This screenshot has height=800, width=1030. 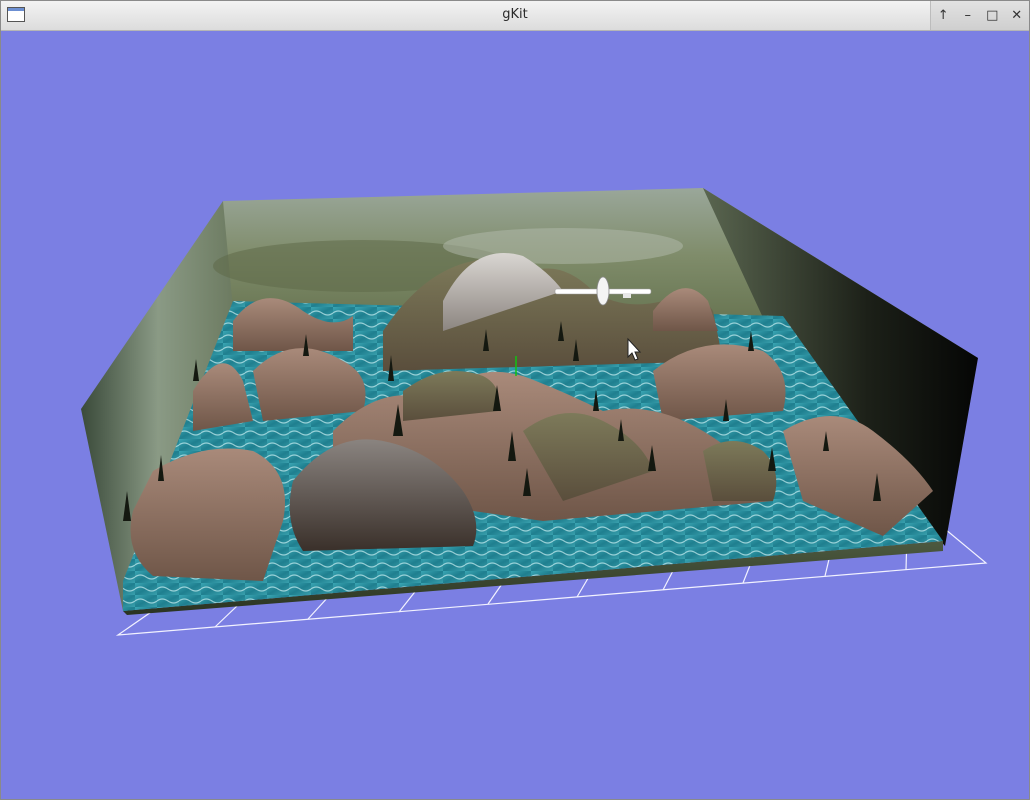 I want to click on close-icon: ✕, so click(x=1017, y=16).